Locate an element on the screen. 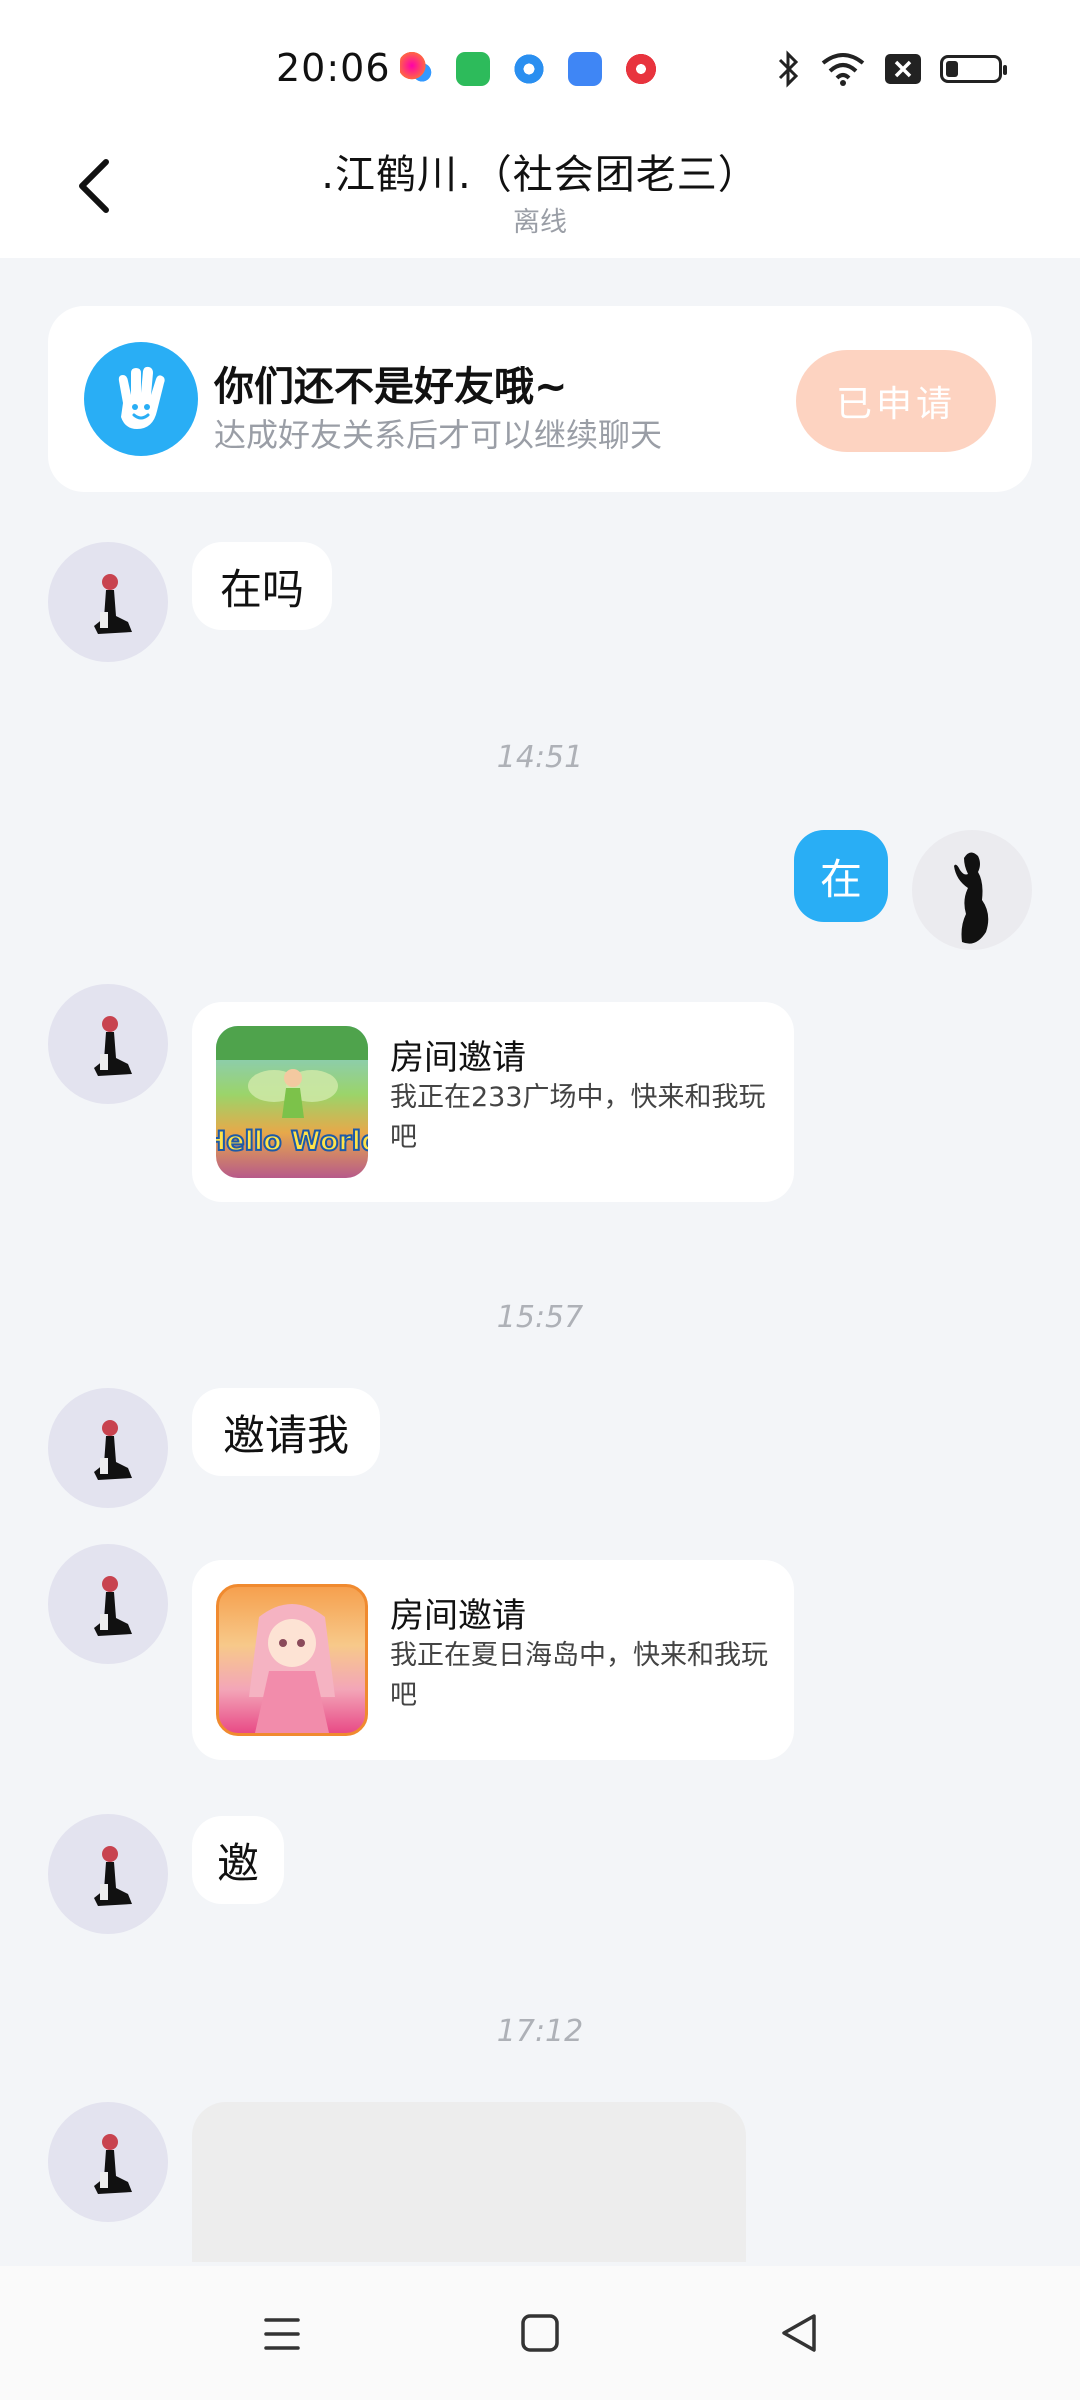 The width and height of the screenshot is (1080, 2400). menu-icon is located at coordinates (282, 2334).